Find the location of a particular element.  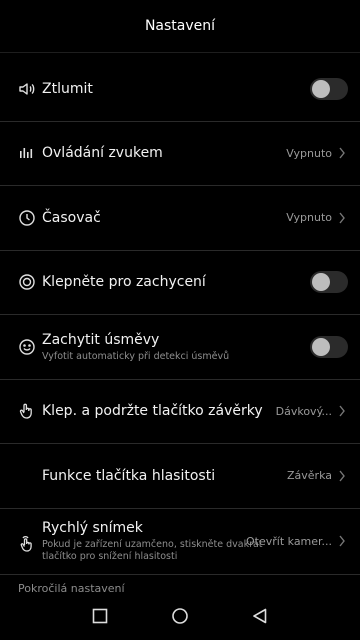

back-triangle-icon is located at coordinates (260, 616).